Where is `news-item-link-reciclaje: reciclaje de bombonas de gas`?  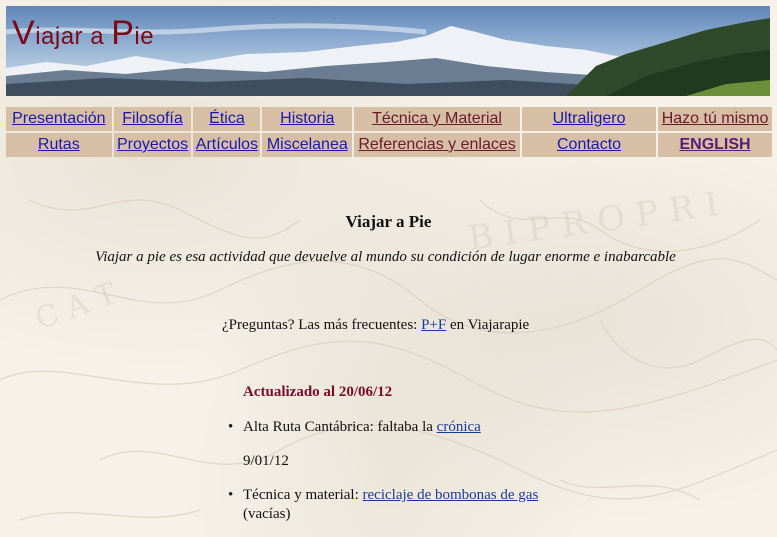
news-item-link-reciclaje: reciclaje de bombonas de gas is located at coordinates (451, 495).